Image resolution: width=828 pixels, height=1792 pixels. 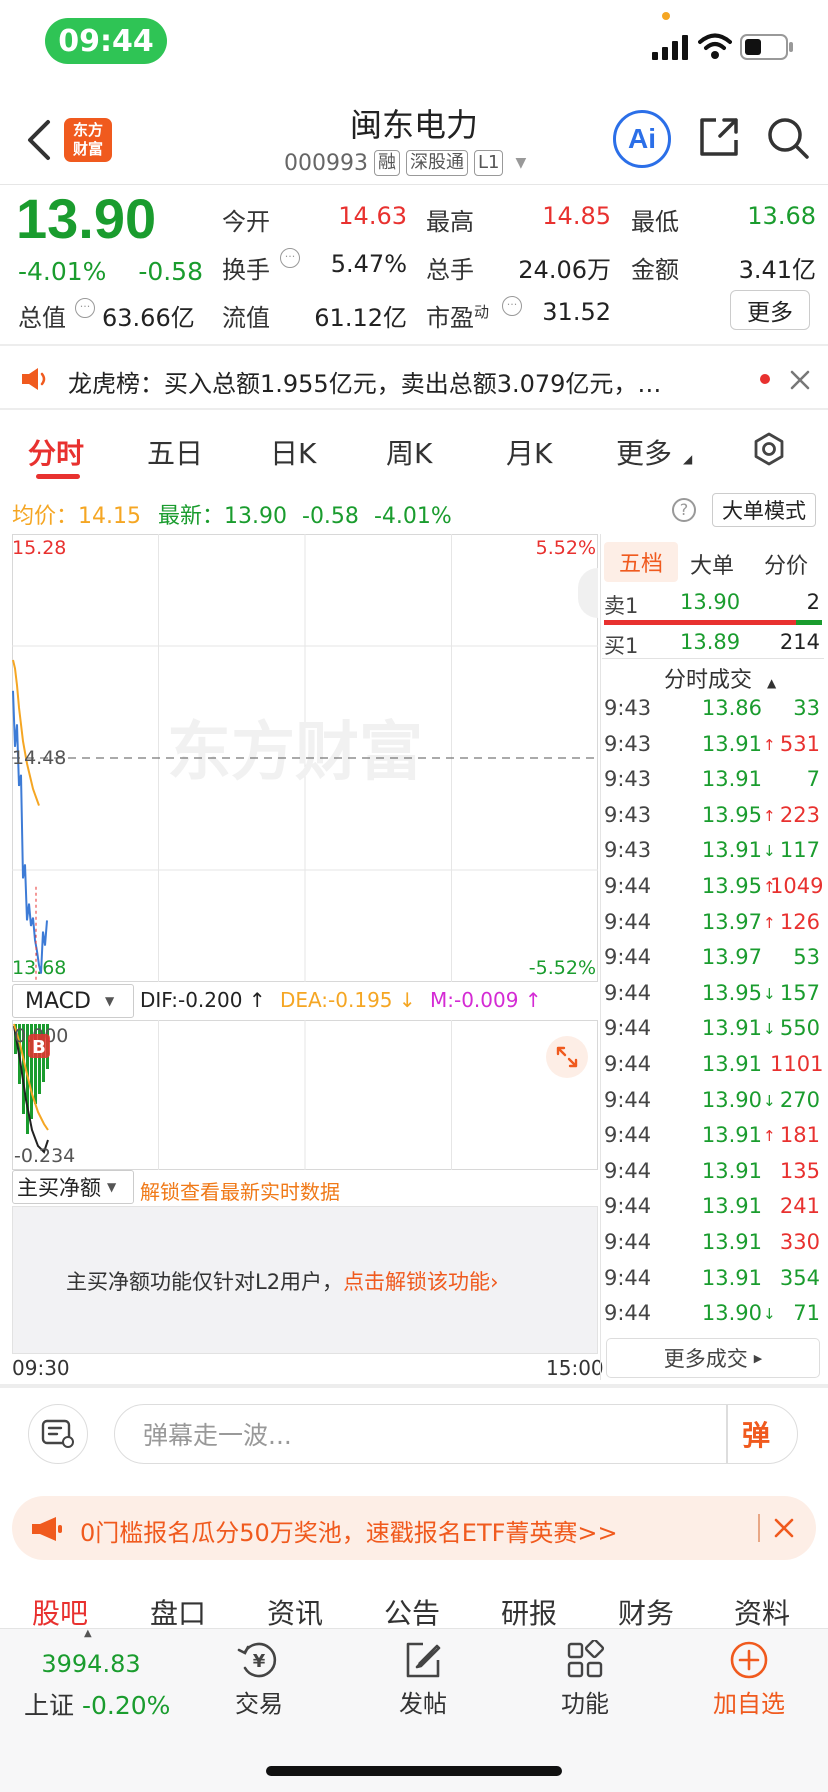 What do you see at coordinates (73, 1187) in the screenshot?
I see `main-buy-selector: 主买净额 ▼` at bounding box center [73, 1187].